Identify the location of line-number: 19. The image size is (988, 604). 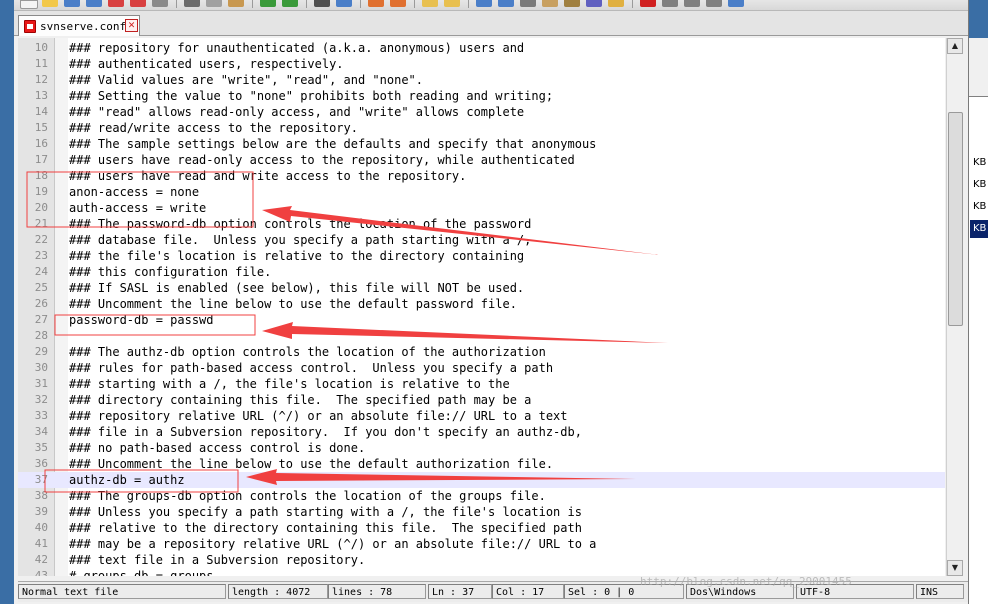
(41, 191).